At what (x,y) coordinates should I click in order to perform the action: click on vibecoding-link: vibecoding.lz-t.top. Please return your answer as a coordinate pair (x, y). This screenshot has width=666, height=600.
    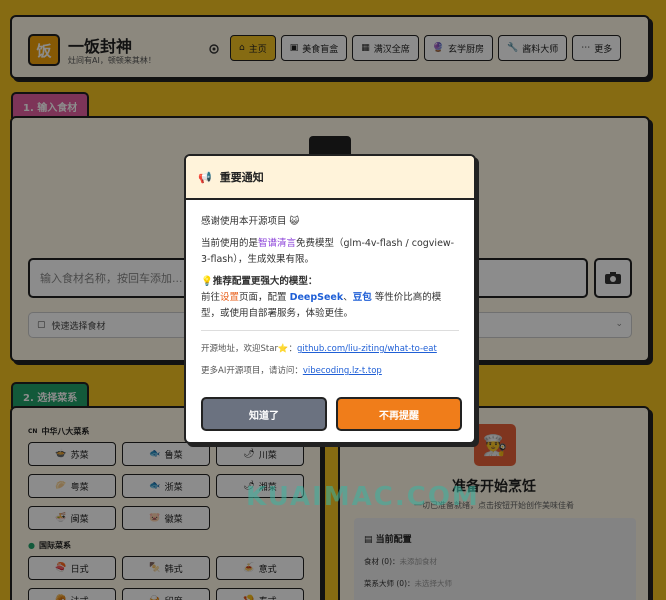
    Looking at the image, I should click on (342, 371).